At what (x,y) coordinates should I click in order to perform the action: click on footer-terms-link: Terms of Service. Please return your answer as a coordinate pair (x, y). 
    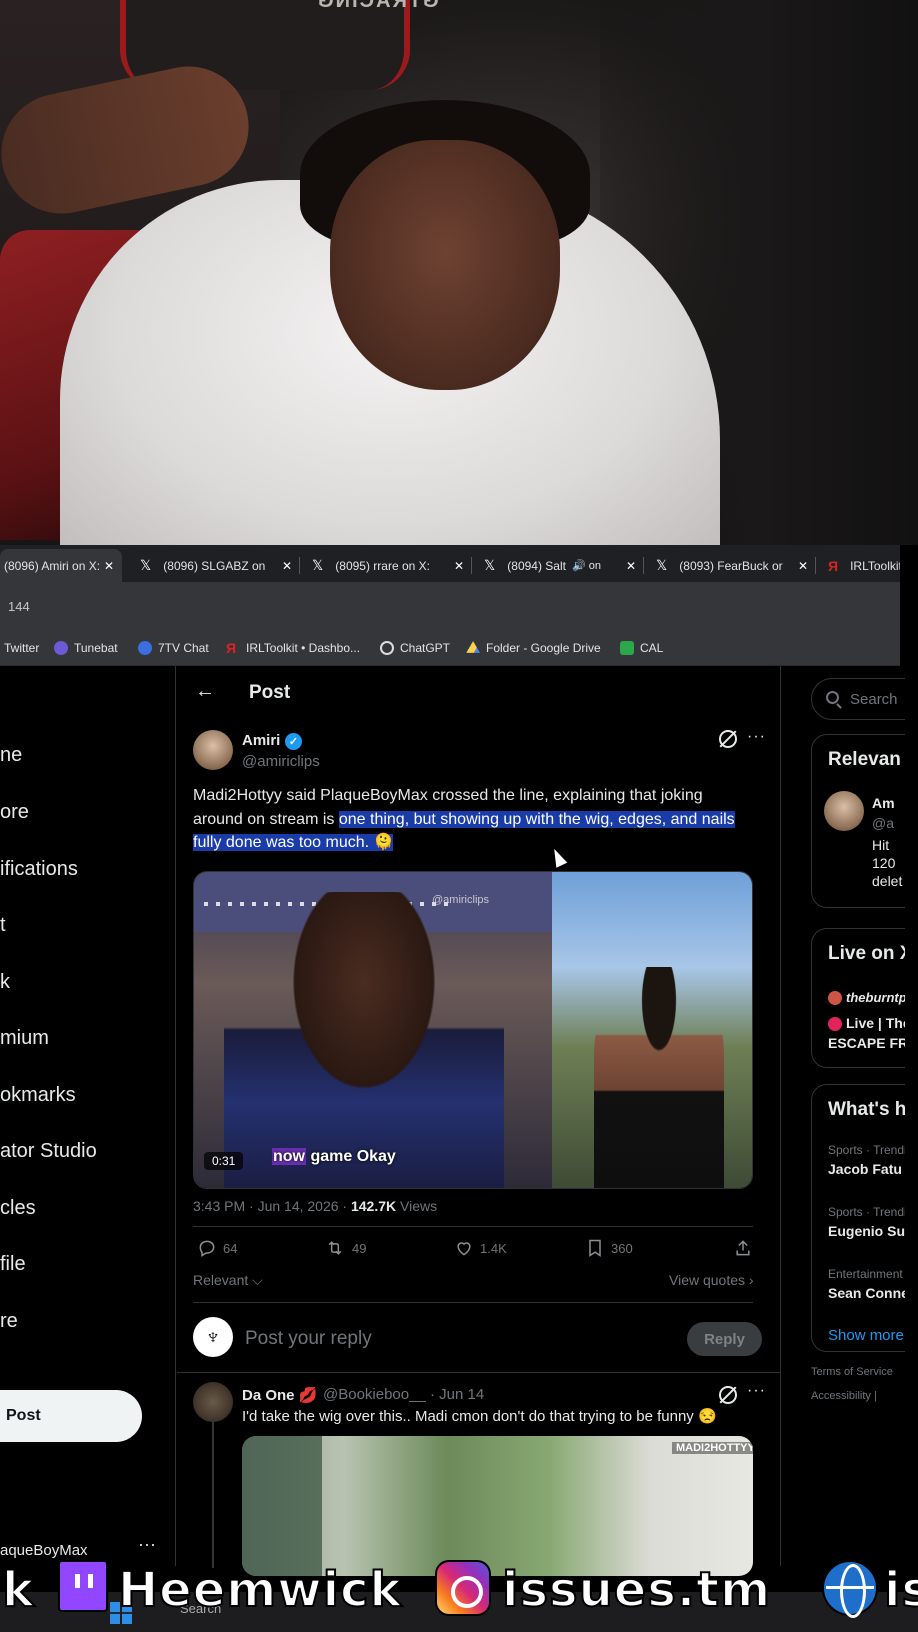
    Looking at the image, I should click on (852, 1372).